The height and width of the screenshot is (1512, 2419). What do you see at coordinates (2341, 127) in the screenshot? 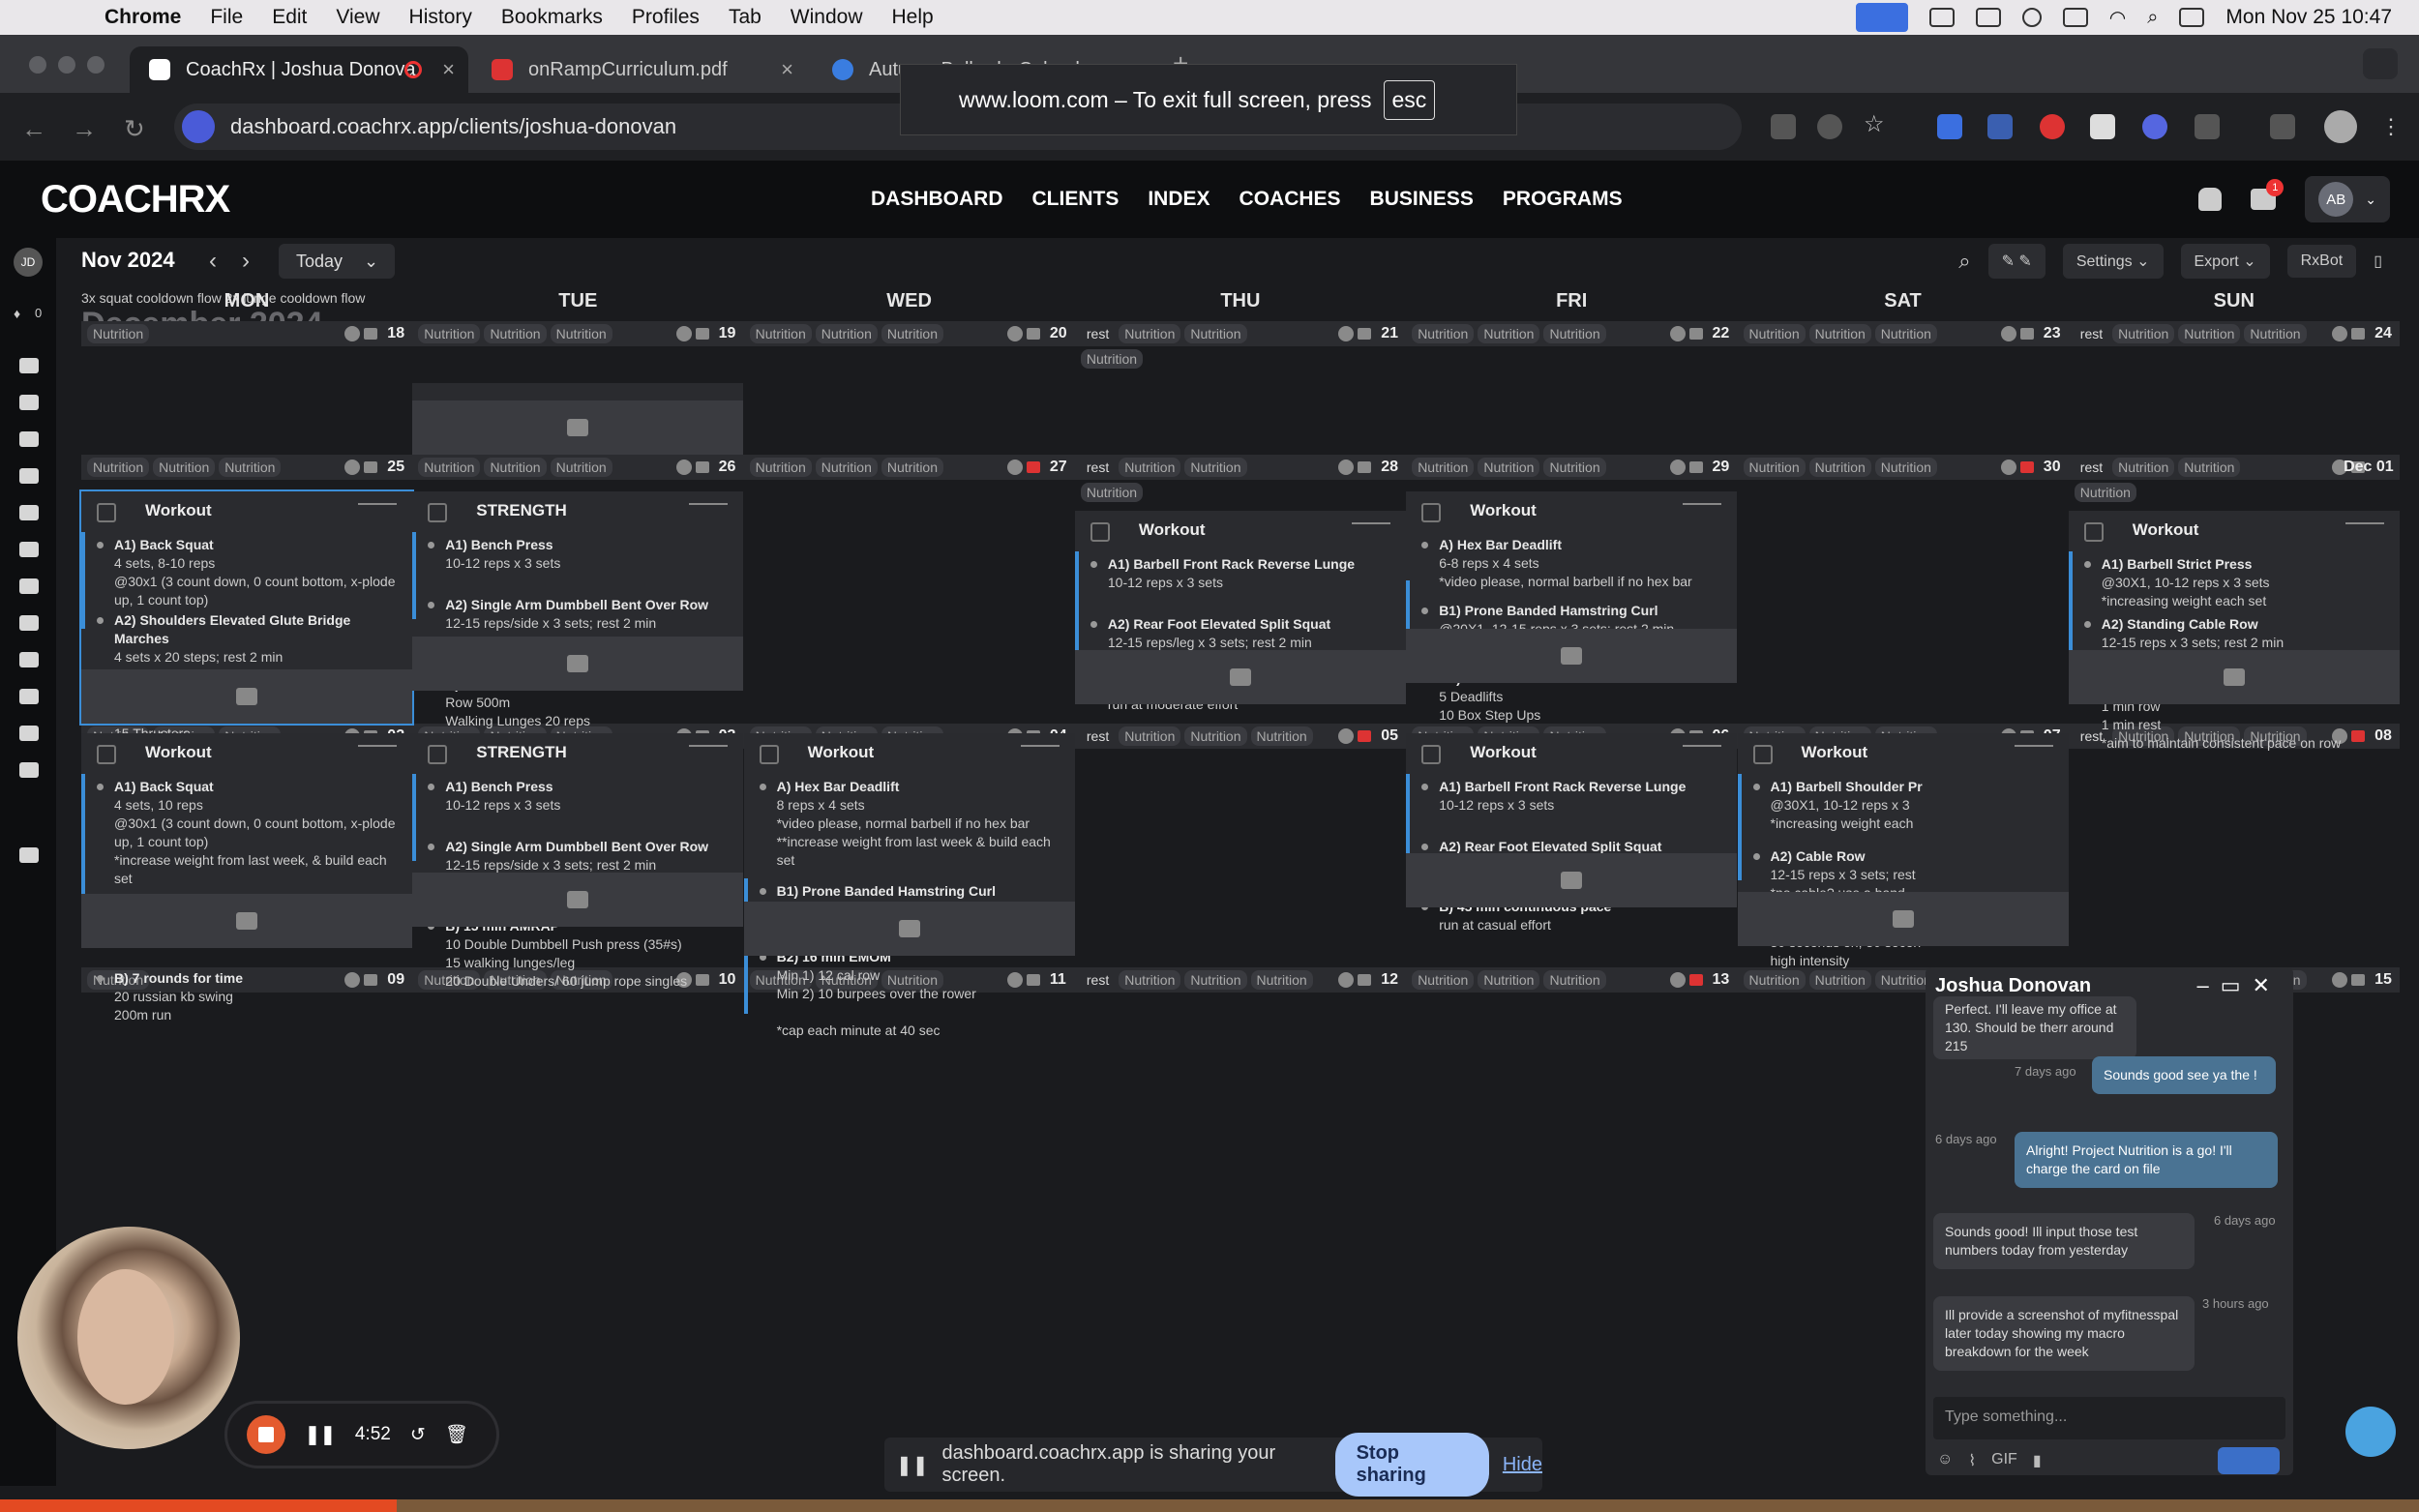
I see `profile-avatar` at bounding box center [2341, 127].